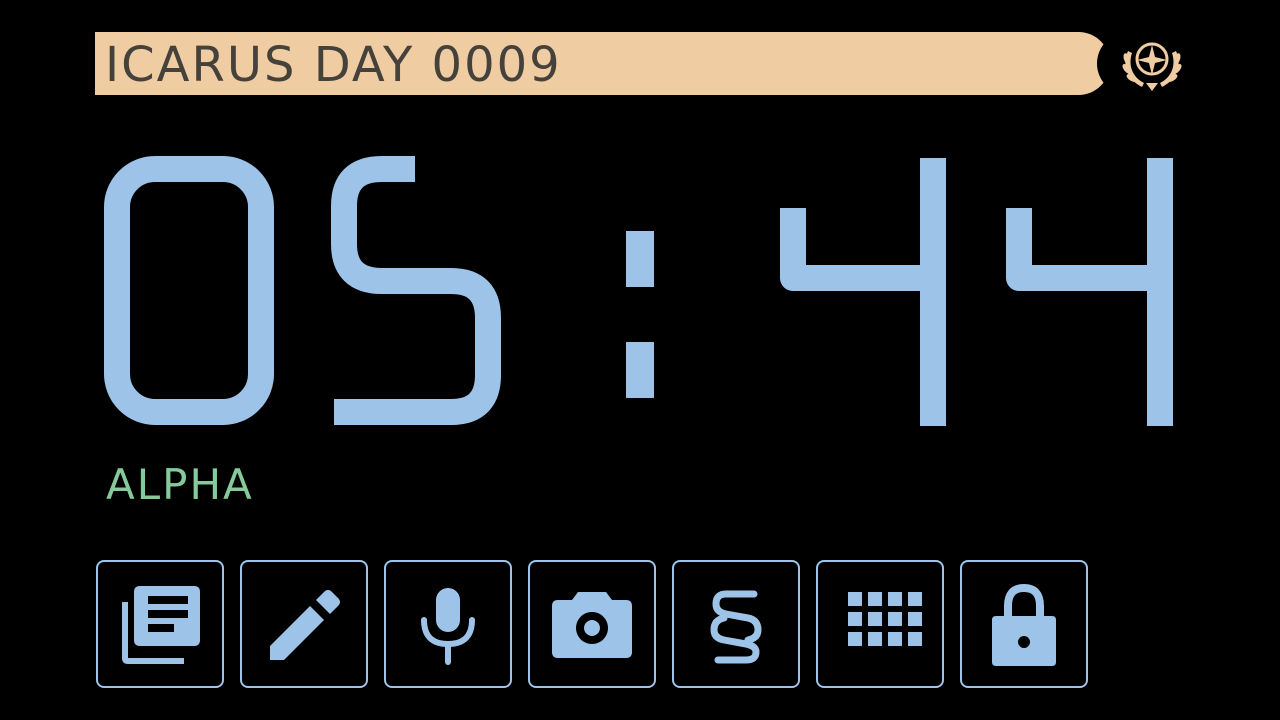  Describe the element at coordinates (1152, 64) in the screenshot. I see `starfleet-emblem-icon` at that location.